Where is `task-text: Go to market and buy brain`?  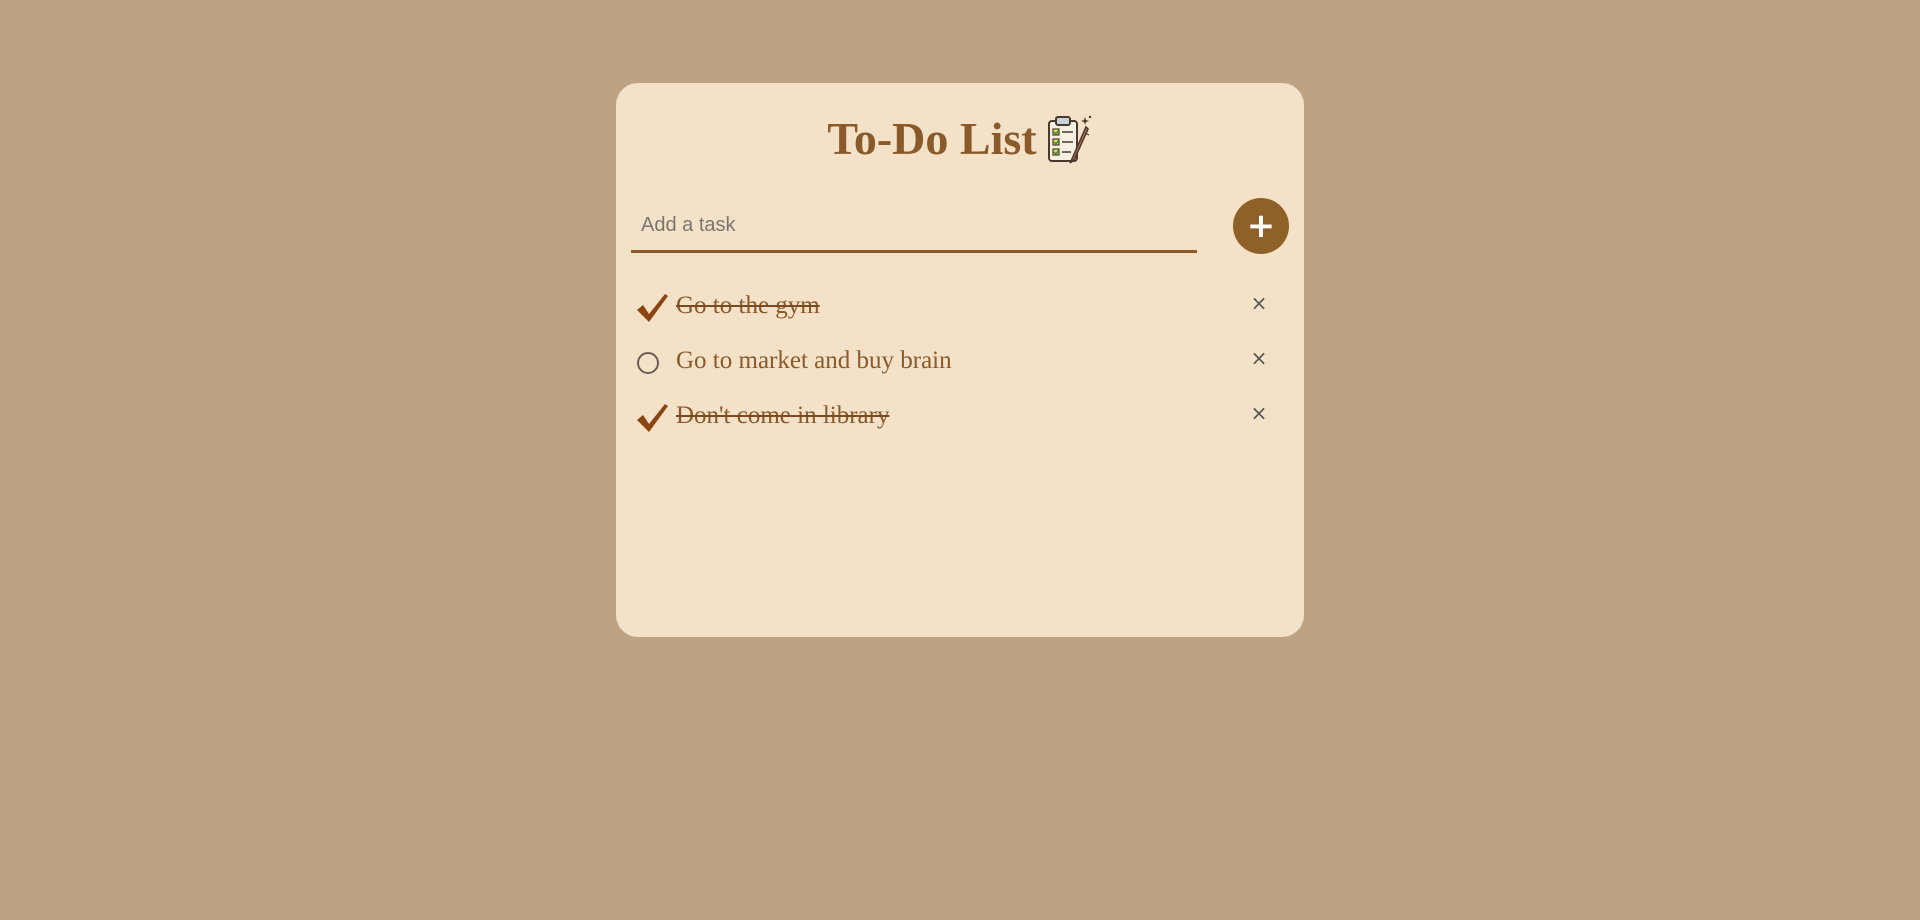 task-text: Go to market and buy brain is located at coordinates (814, 360).